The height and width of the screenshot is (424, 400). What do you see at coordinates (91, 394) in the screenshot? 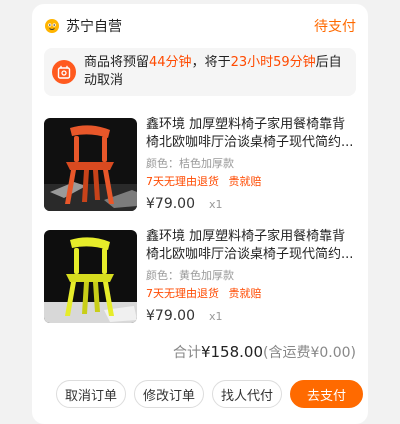
I see `cancel-order-button: 取消订单` at bounding box center [91, 394].